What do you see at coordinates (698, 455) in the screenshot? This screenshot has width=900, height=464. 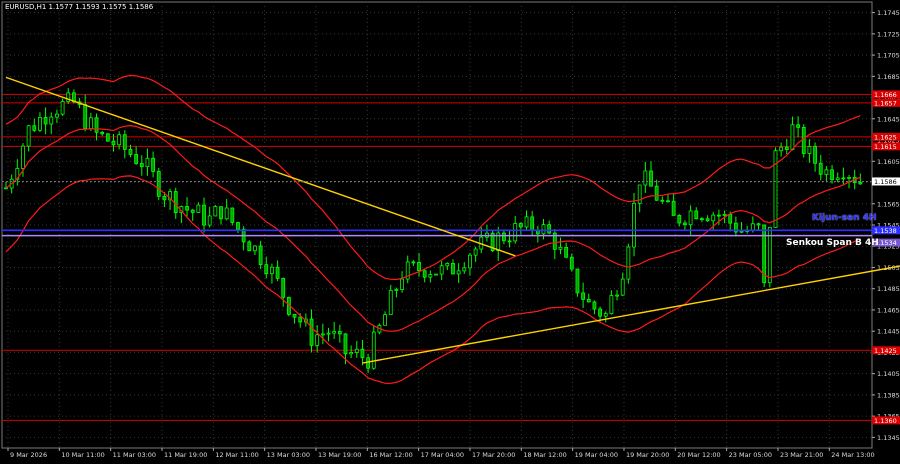 I see `x-tick-label: 20 Mar 12:00` at bounding box center [698, 455].